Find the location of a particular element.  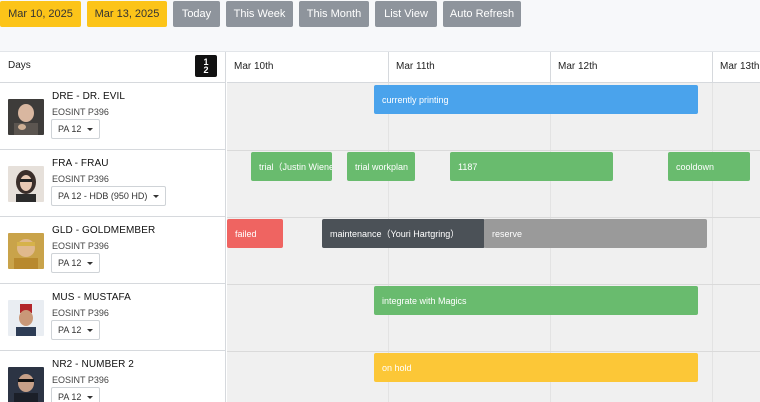

event-bar: 1187 is located at coordinates (531, 166).